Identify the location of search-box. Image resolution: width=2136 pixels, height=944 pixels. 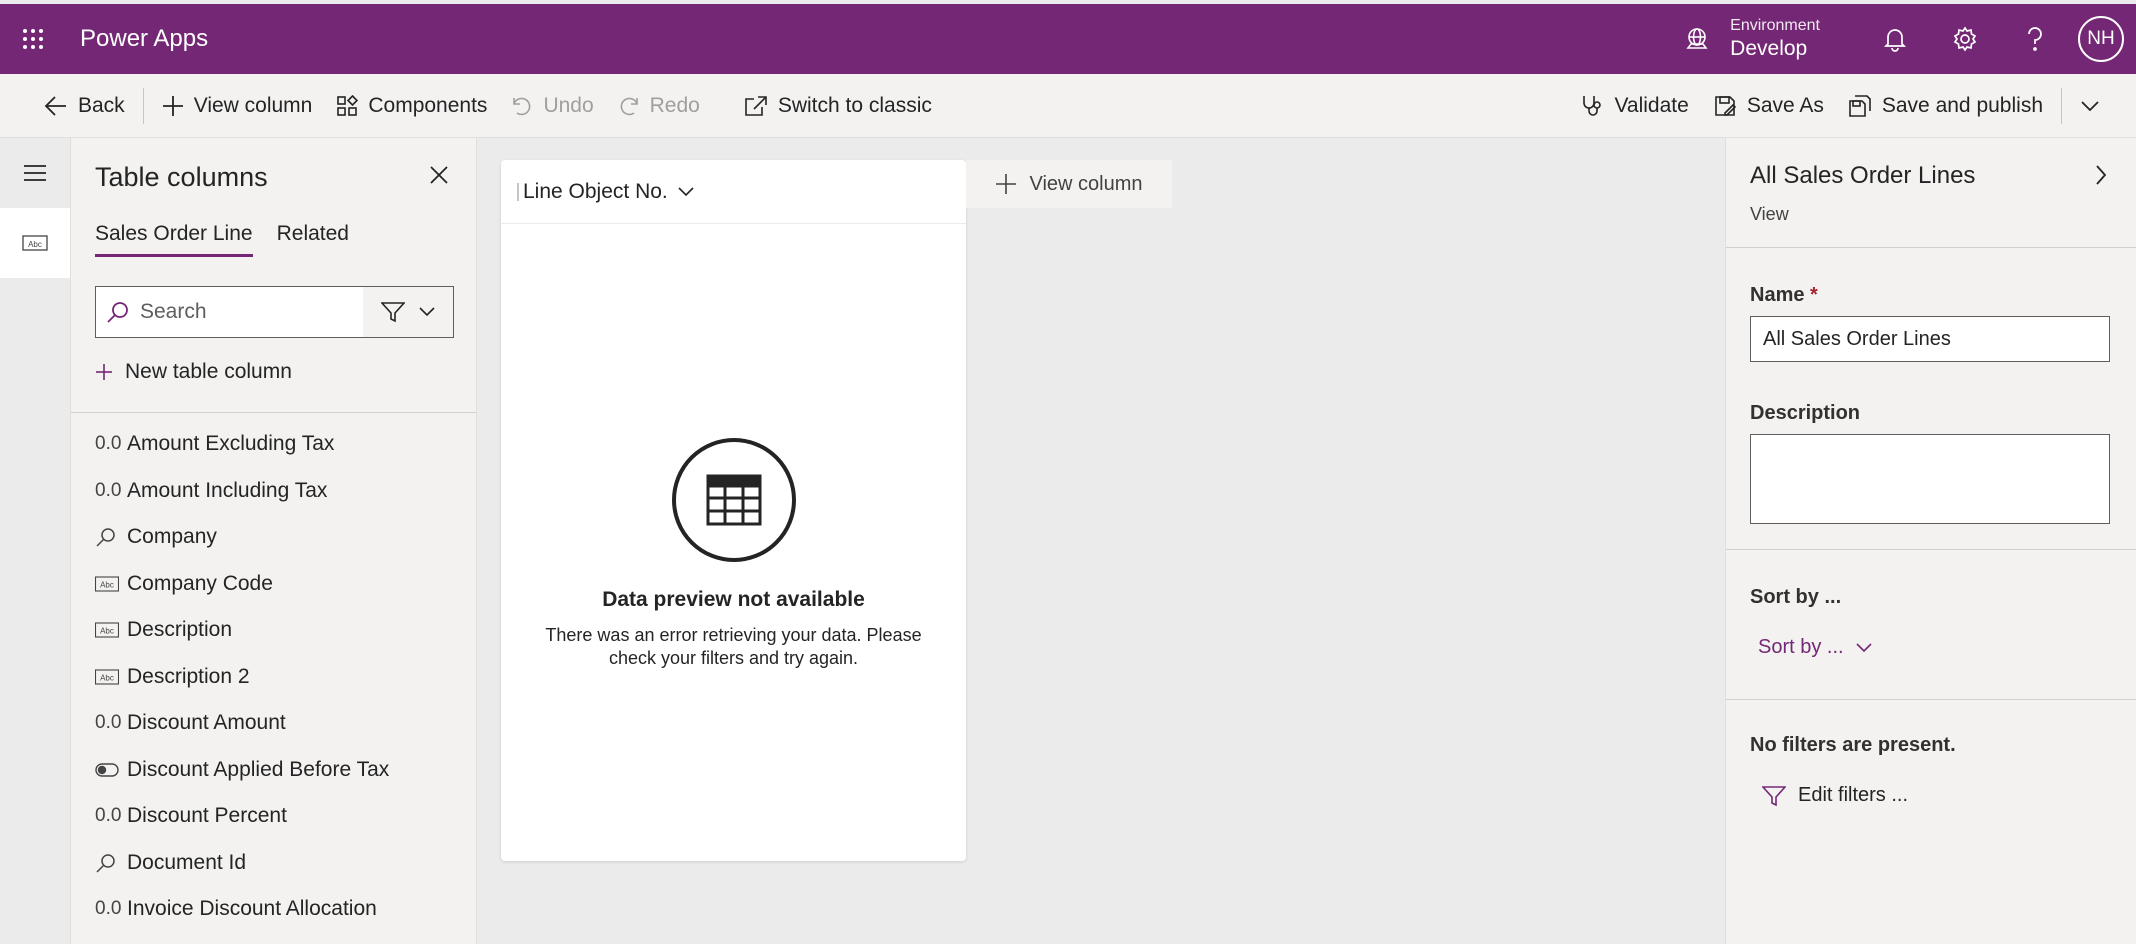
(274, 312).